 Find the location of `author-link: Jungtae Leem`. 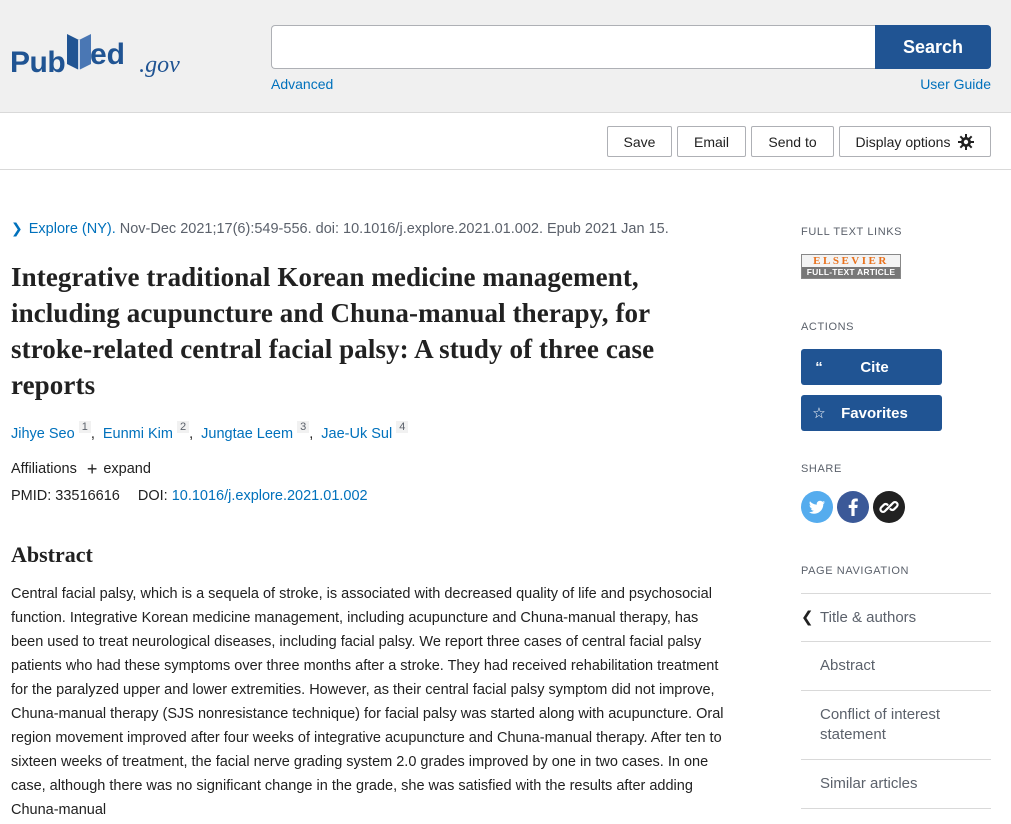

author-link: Jungtae Leem is located at coordinates (247, 434).